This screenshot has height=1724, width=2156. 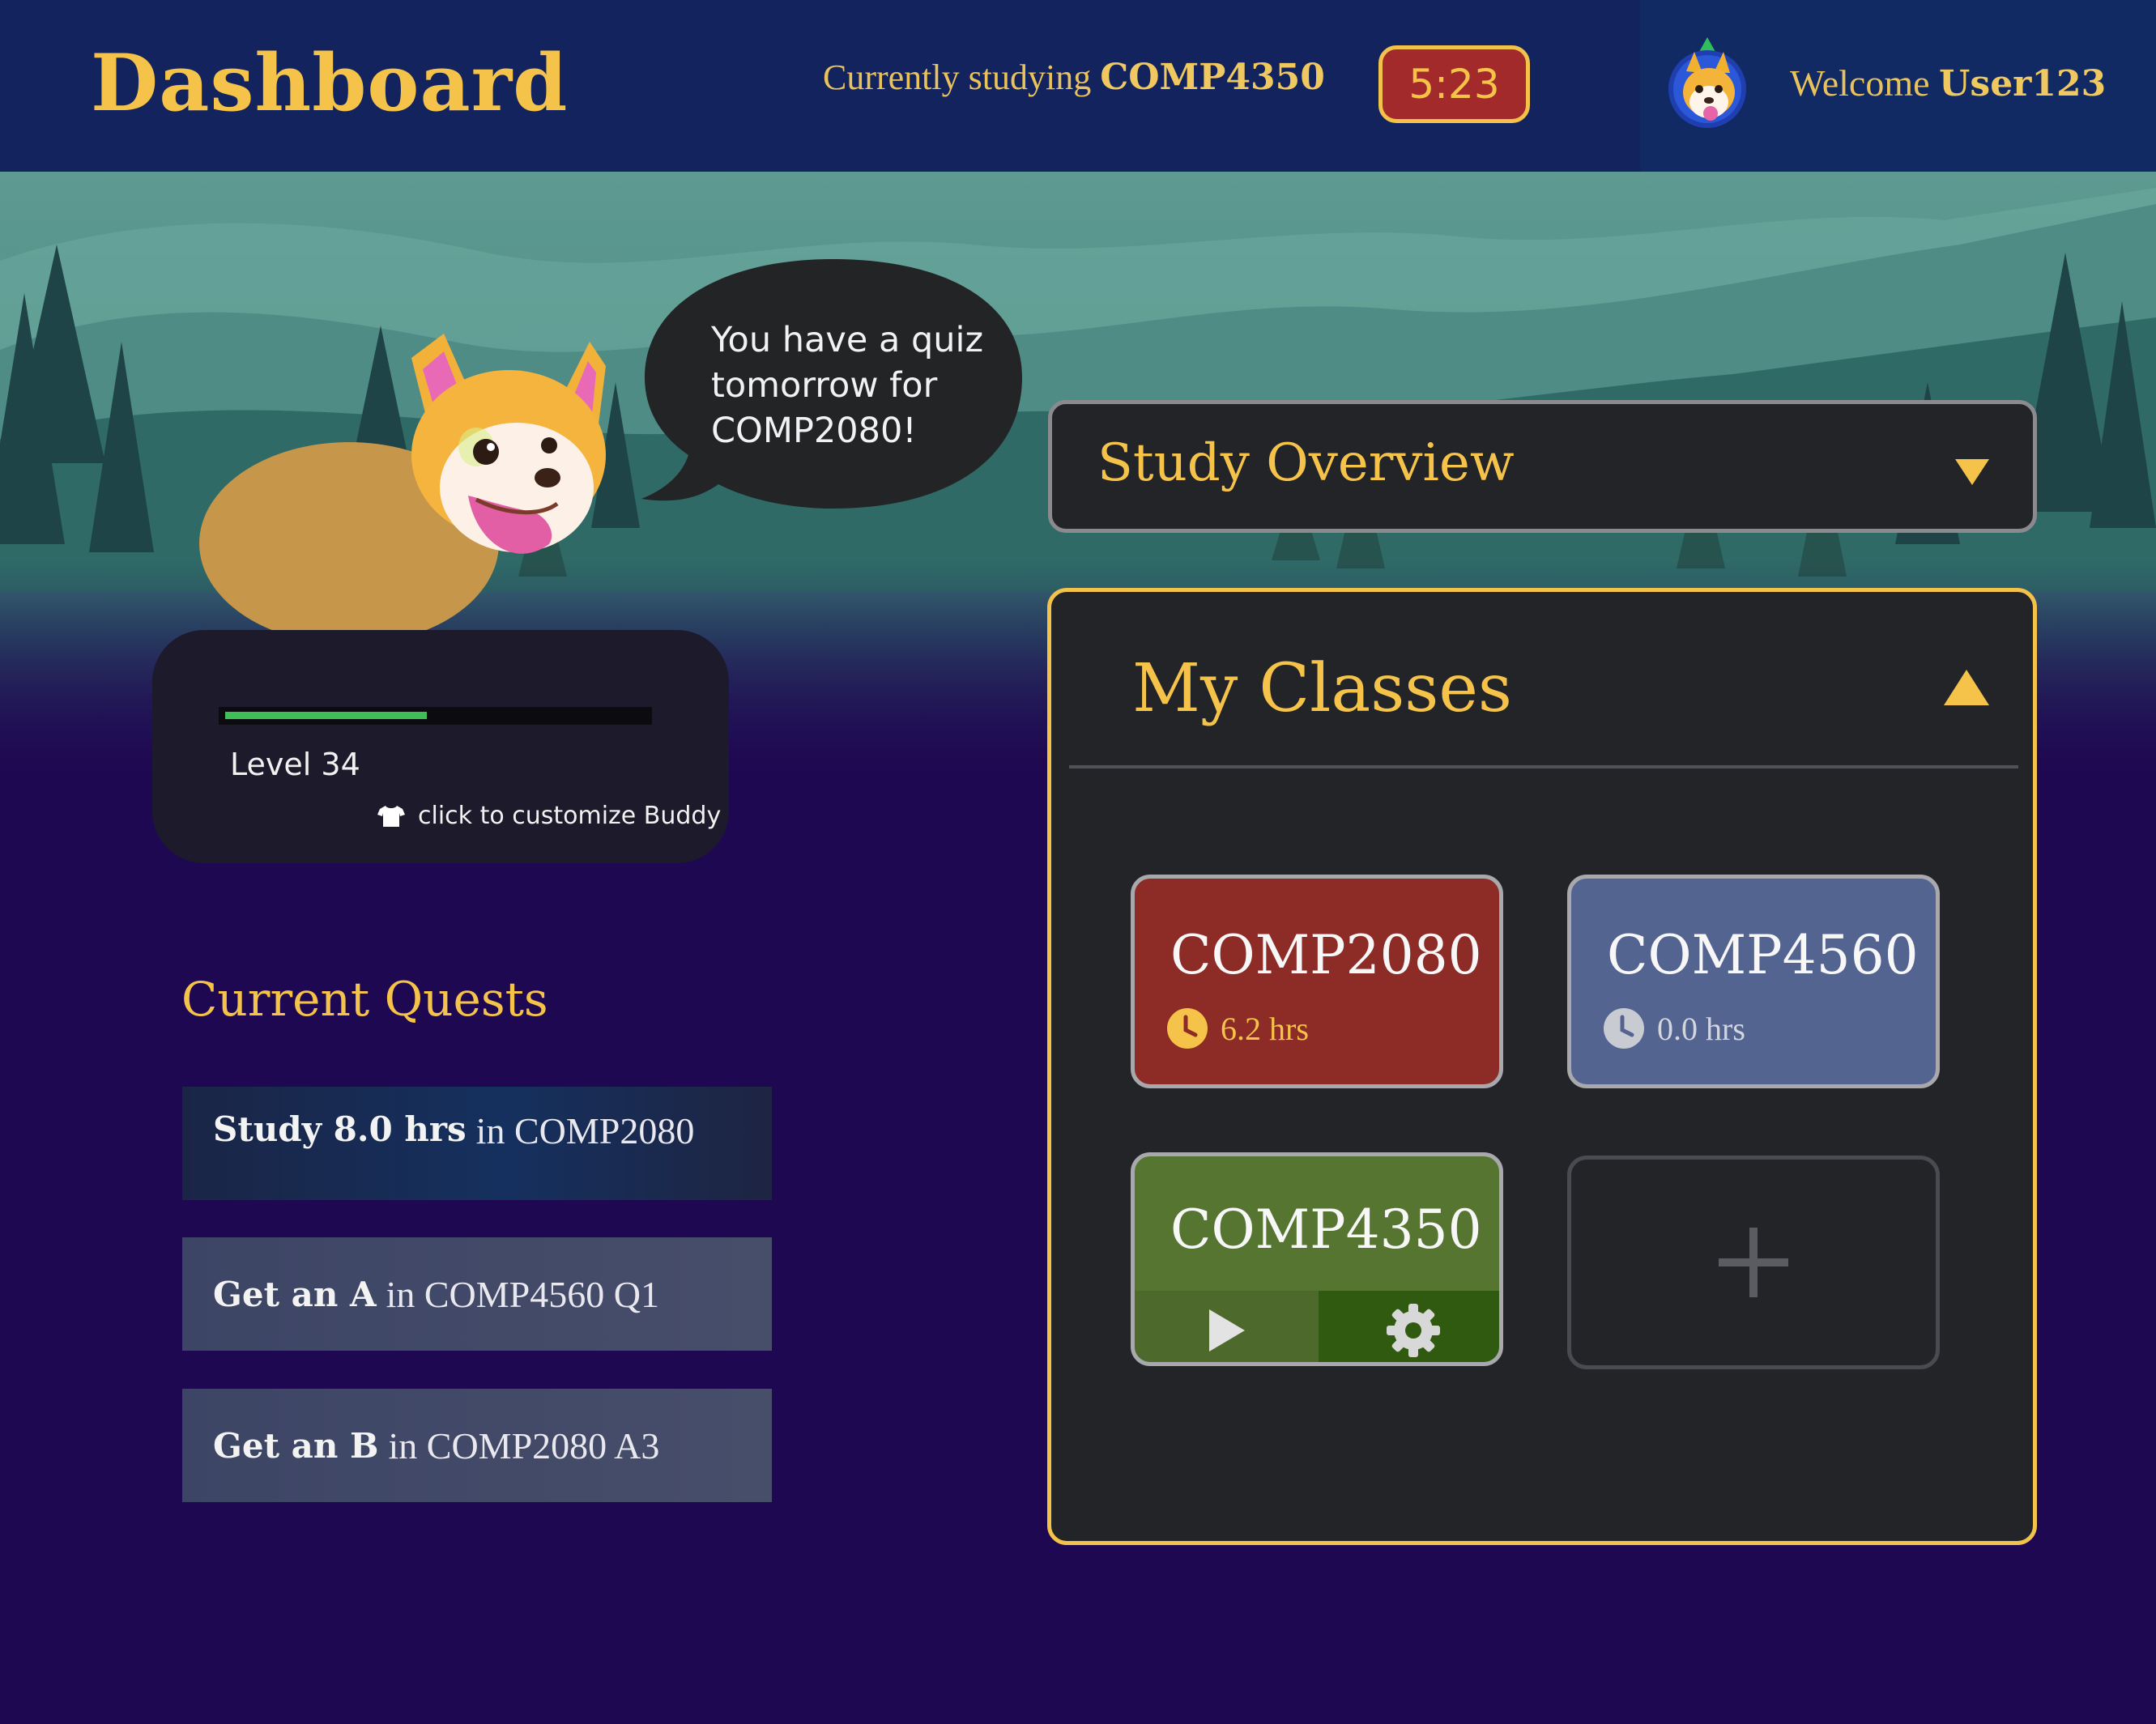 What do you see at coordinates (847, 385) in the screenshot?
I see `buddy-speech-text: You have a quiz tomorrow for COMP2080!` at bounding box center [847, 385].